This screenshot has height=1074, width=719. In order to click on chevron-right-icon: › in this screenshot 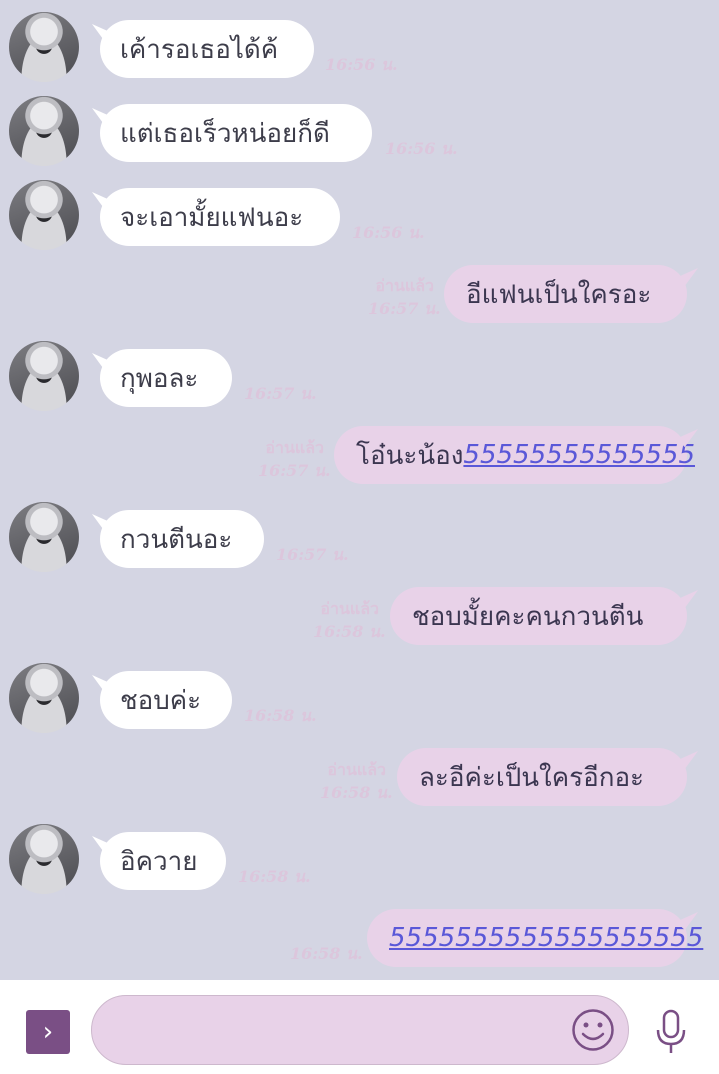, I will do `click(48, 1032)`.